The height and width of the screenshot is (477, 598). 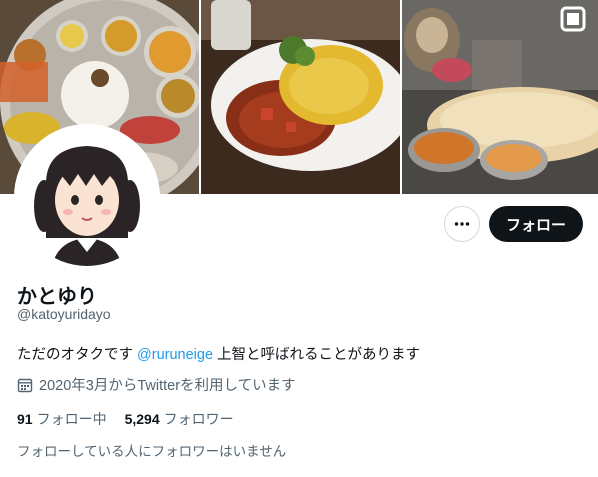 What do you see at coordinates (500, 97) in the screenshot?
I see `banner-photo-dog-naan` at bounding box center [500, 97].